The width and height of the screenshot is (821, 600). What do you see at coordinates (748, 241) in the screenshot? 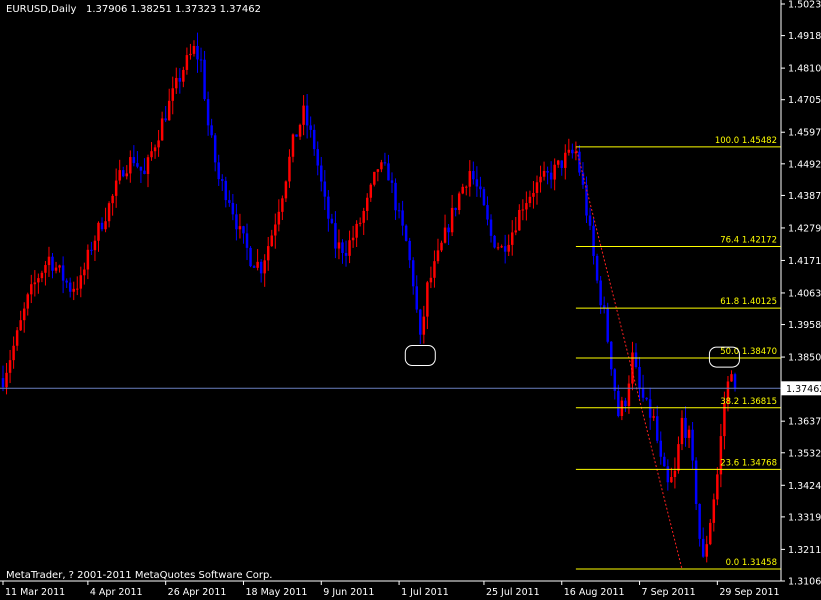
I see `fib-level-label: 76.4 1.42172` at bounding box center [748, 241].